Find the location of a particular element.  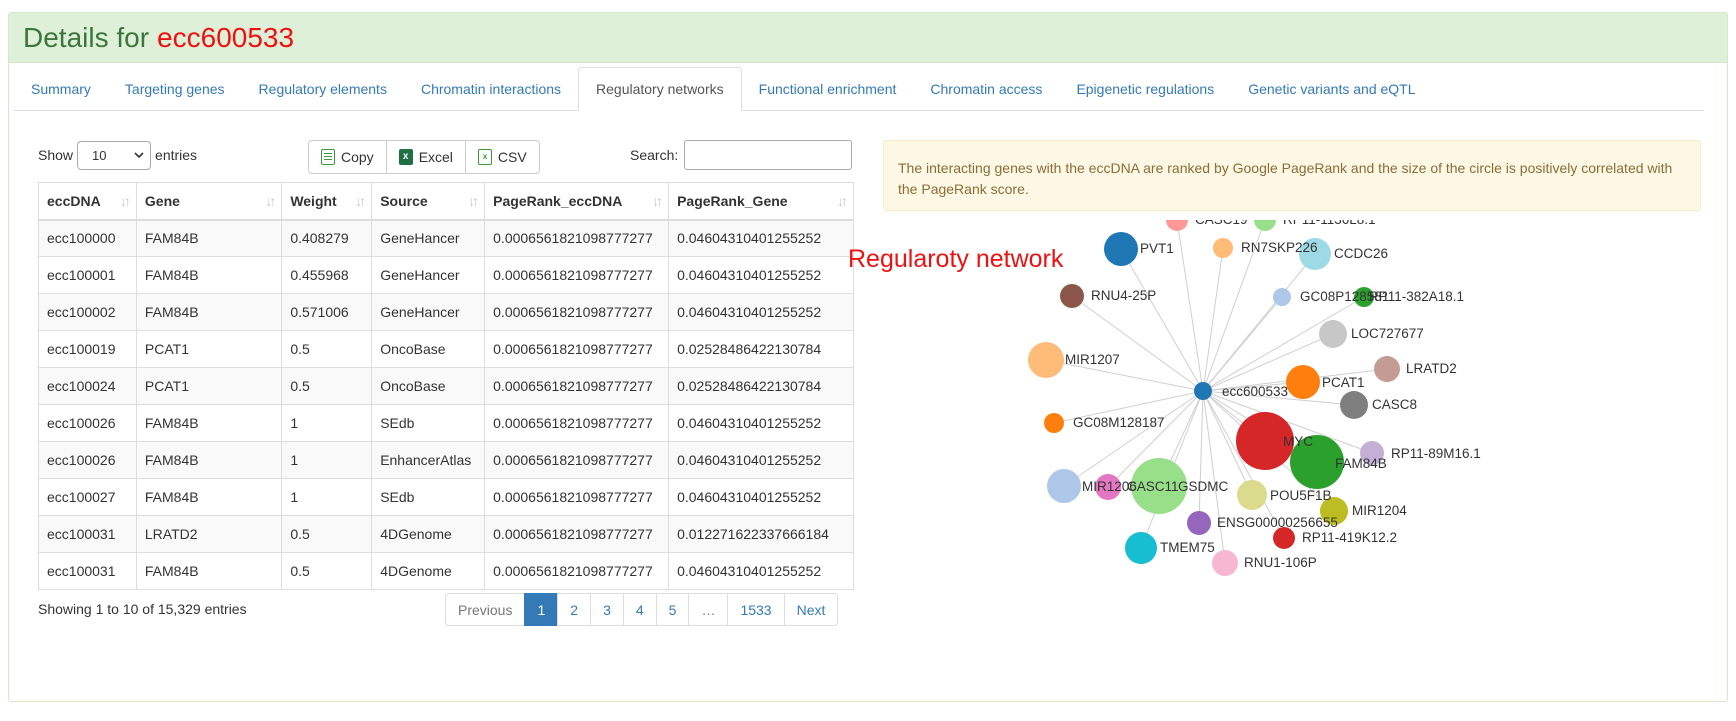

tab-functional-enrichment: Functional enrichment is located at coordinates (828, 88).